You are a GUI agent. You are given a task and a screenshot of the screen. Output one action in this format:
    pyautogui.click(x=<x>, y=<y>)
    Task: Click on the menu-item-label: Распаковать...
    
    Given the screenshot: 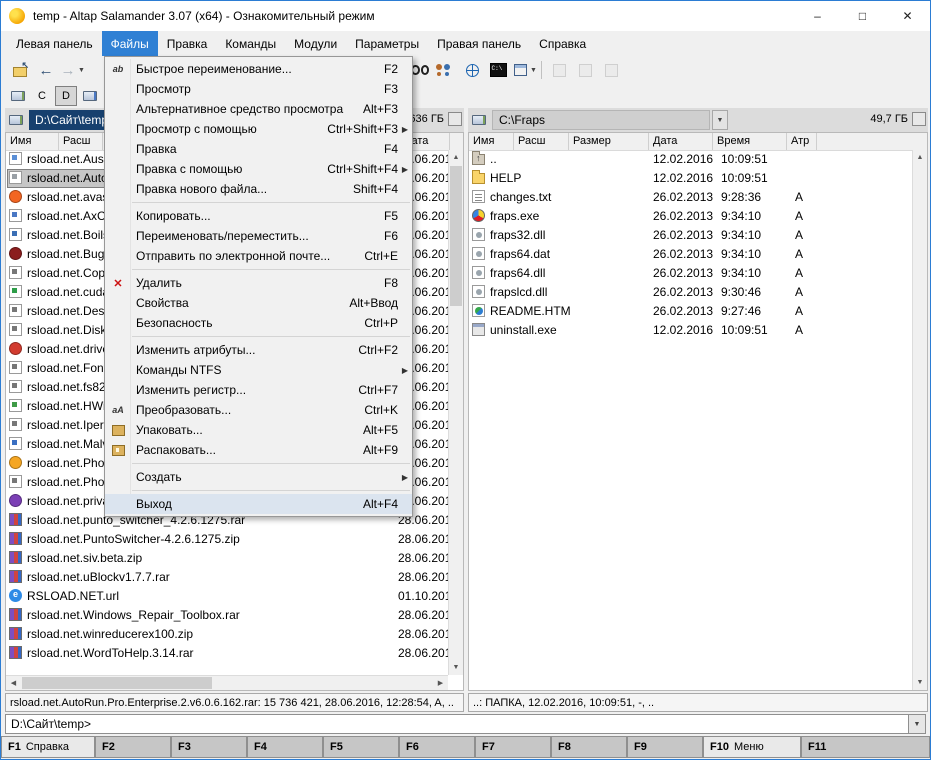 What is the action you would take?
    pyautogui.click(x=176, y=450)
    